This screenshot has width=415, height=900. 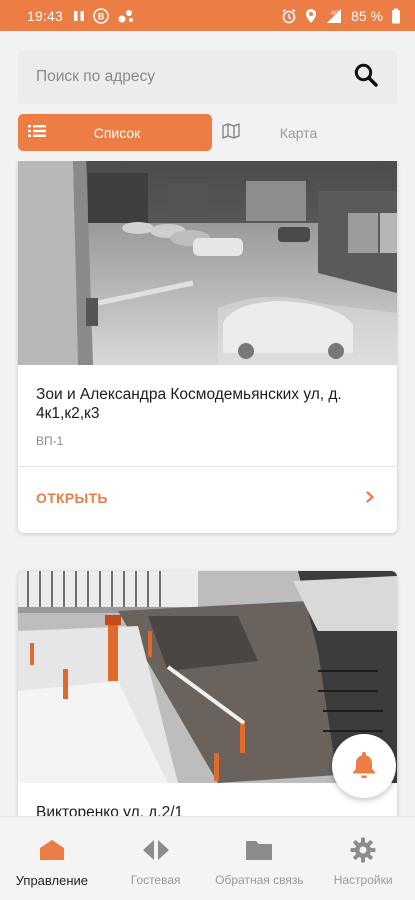 I want to click on svg-text: B, so click(x=101, y=16).